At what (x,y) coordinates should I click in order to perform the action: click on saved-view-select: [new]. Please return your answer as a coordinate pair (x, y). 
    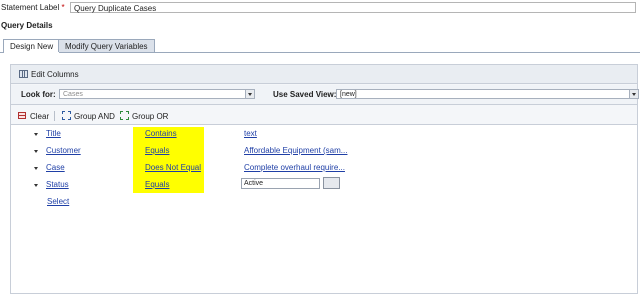
    Looking at the image, I should click on (487, 94).